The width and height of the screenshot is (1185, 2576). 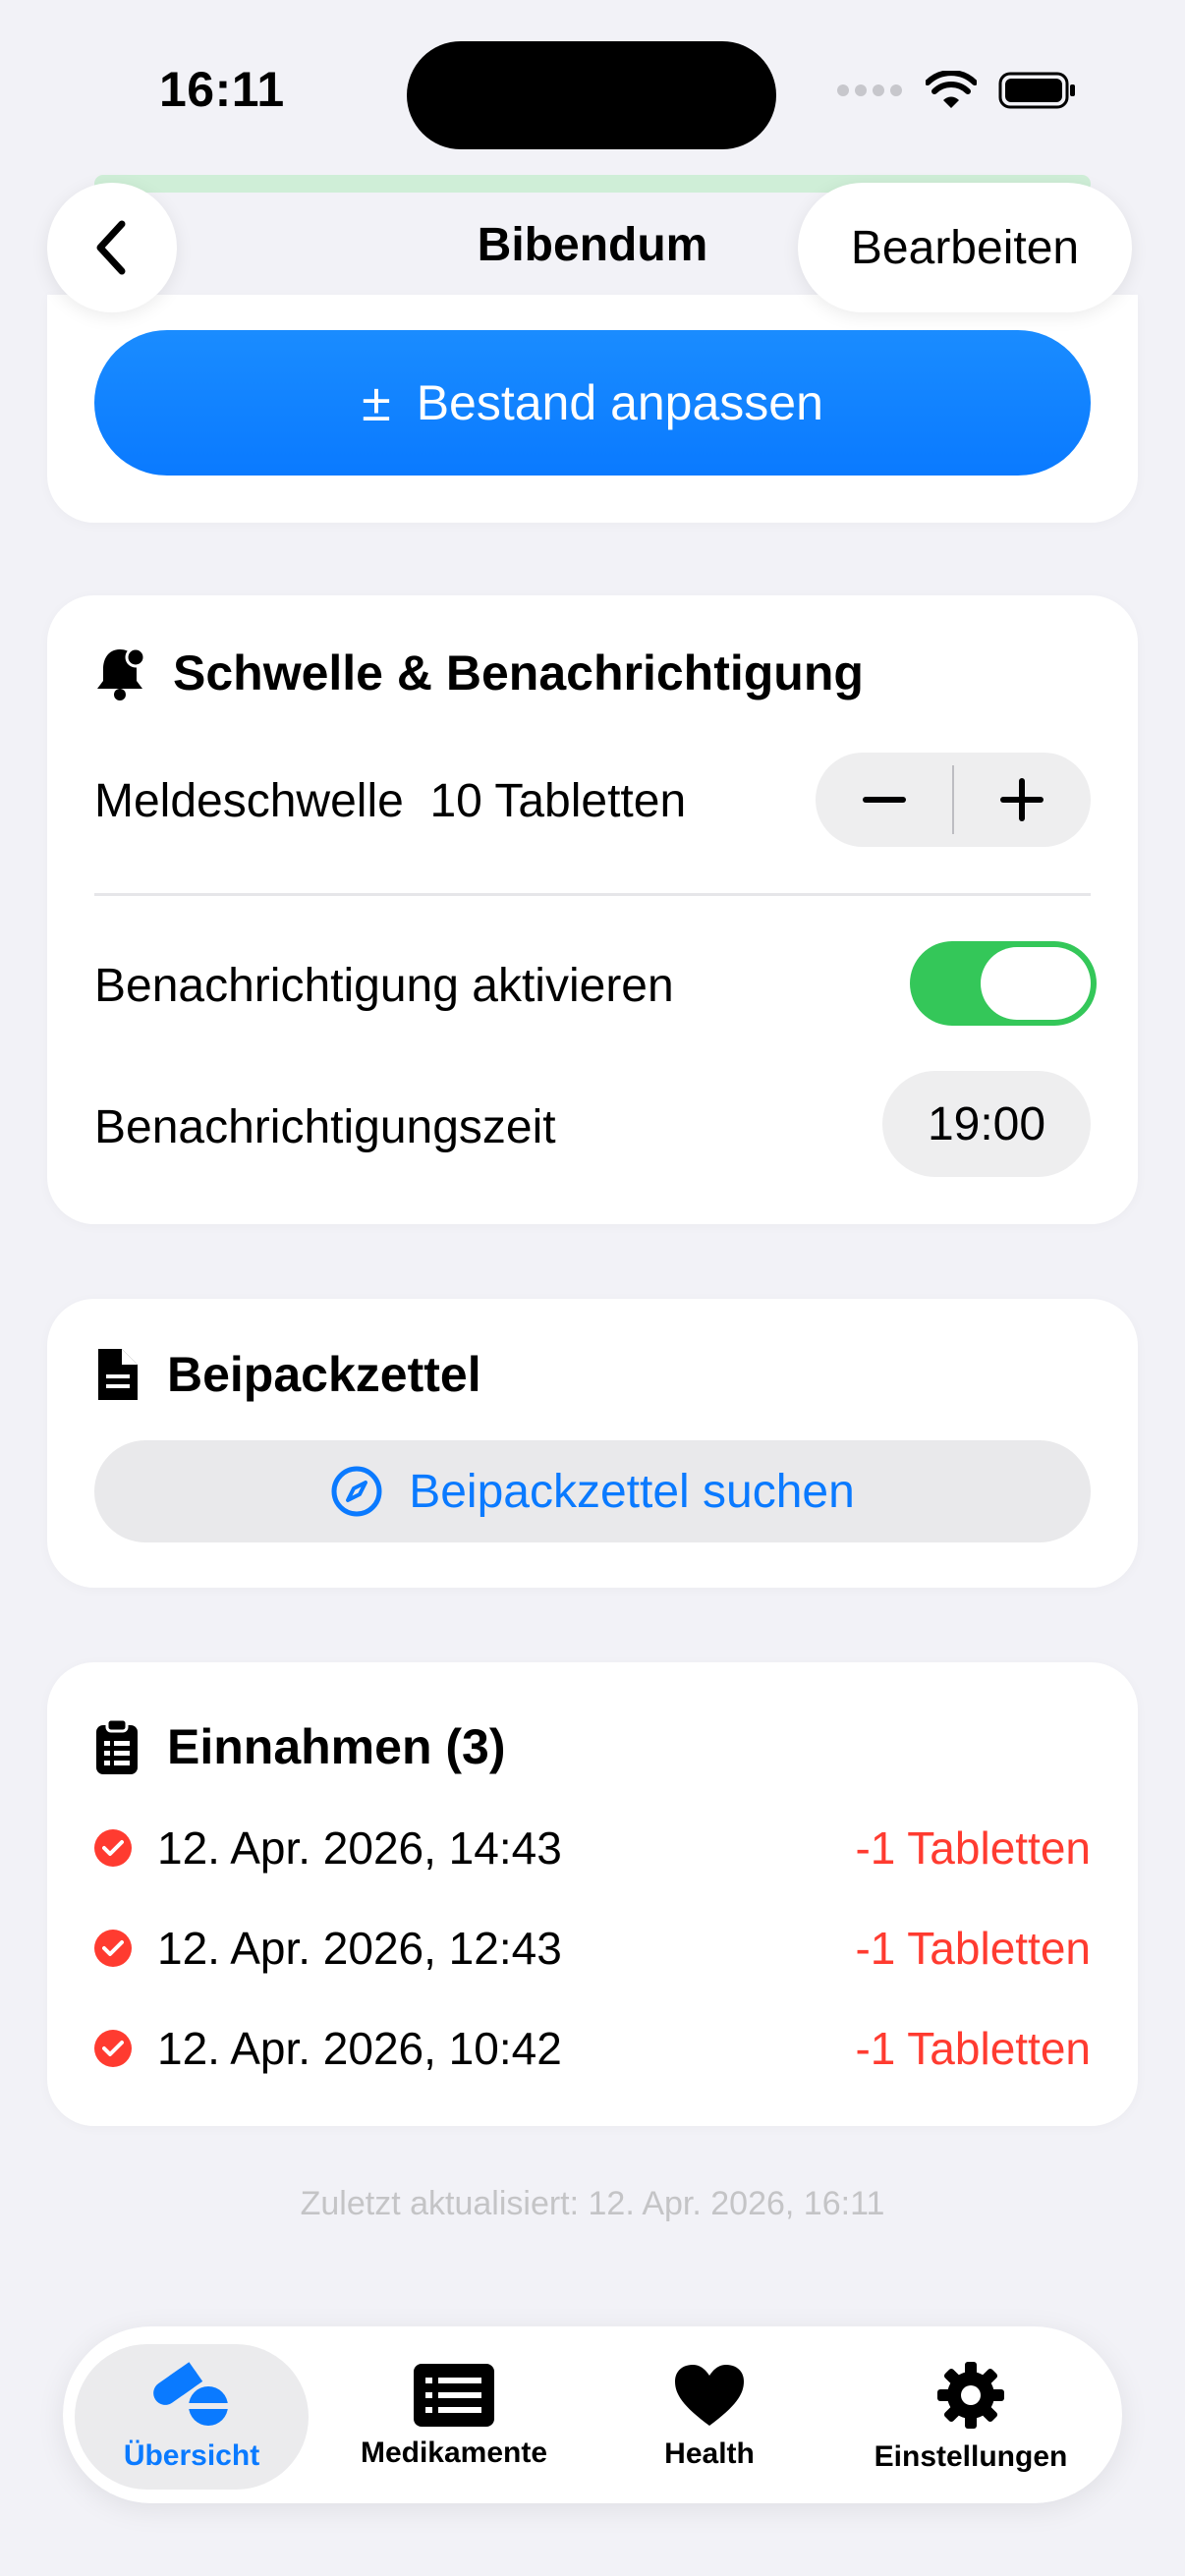 I want to click on leaflet-section-title: Beipackzettel, so click(x=288, y=1374).